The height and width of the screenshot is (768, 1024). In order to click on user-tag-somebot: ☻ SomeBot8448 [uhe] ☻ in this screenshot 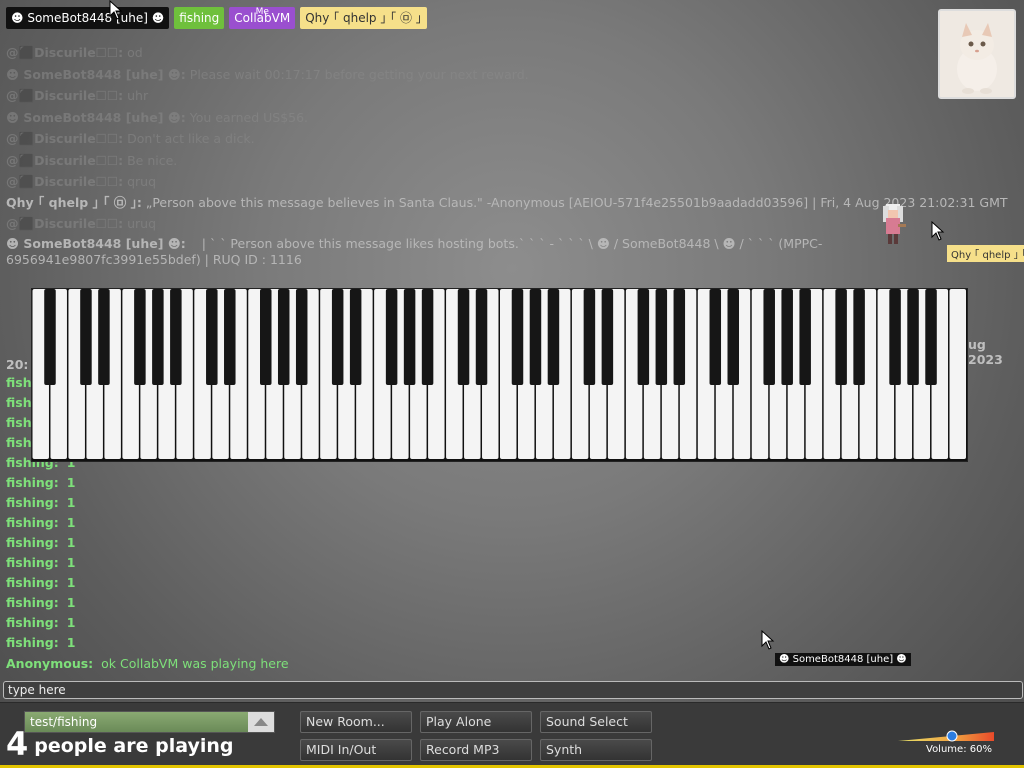, I will do `click(88, 18)`.